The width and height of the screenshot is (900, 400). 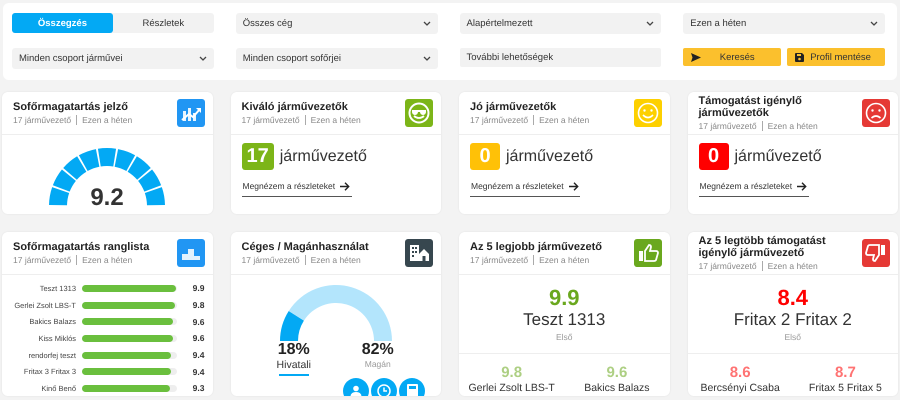 I want to click on card-title: Céges / Magánhasználat, so click(x=306, y=247).